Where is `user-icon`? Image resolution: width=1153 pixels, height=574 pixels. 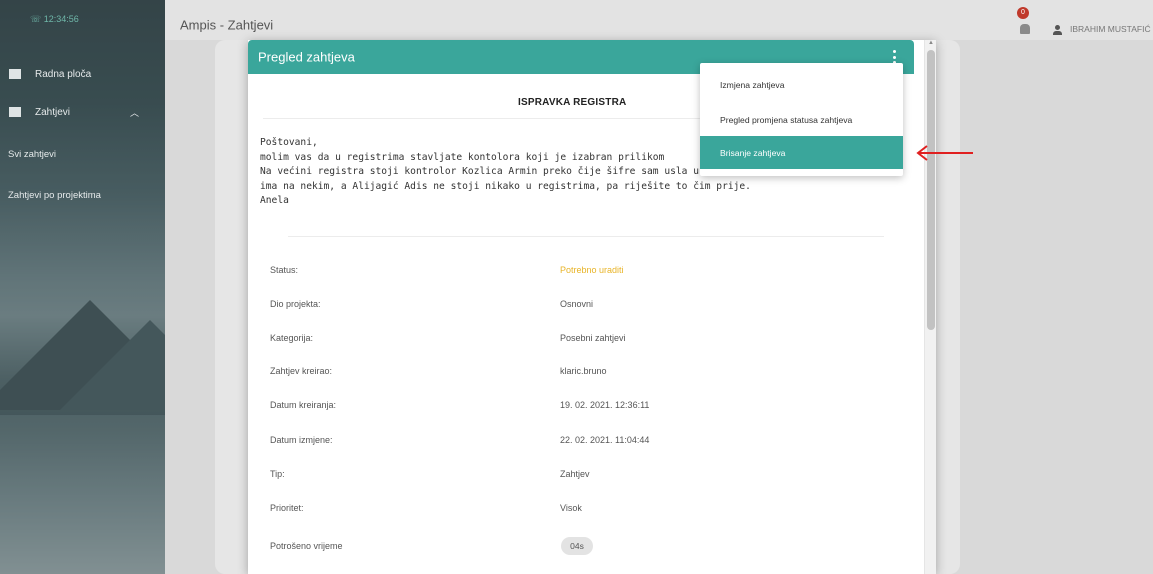 user-icon is located at coordinates (1057, 30).